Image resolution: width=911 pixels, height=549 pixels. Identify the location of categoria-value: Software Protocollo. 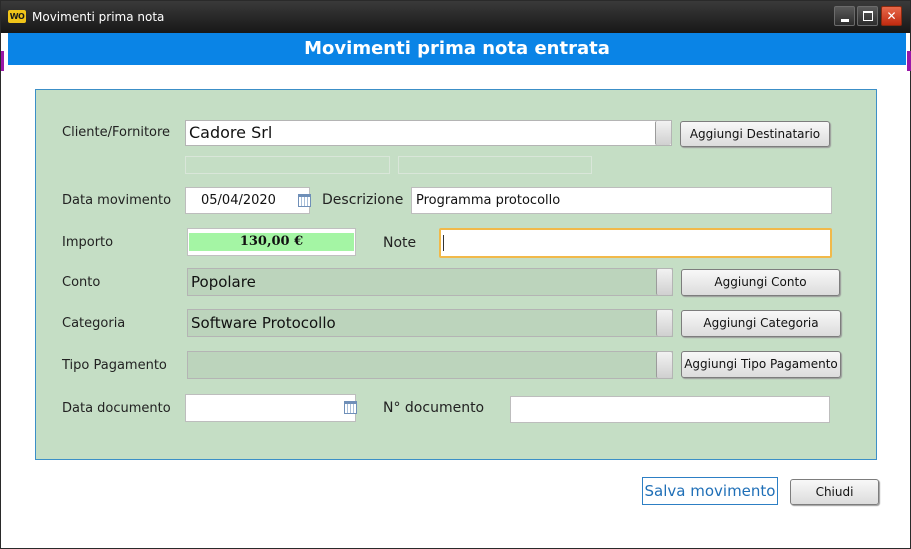
(263, 323).